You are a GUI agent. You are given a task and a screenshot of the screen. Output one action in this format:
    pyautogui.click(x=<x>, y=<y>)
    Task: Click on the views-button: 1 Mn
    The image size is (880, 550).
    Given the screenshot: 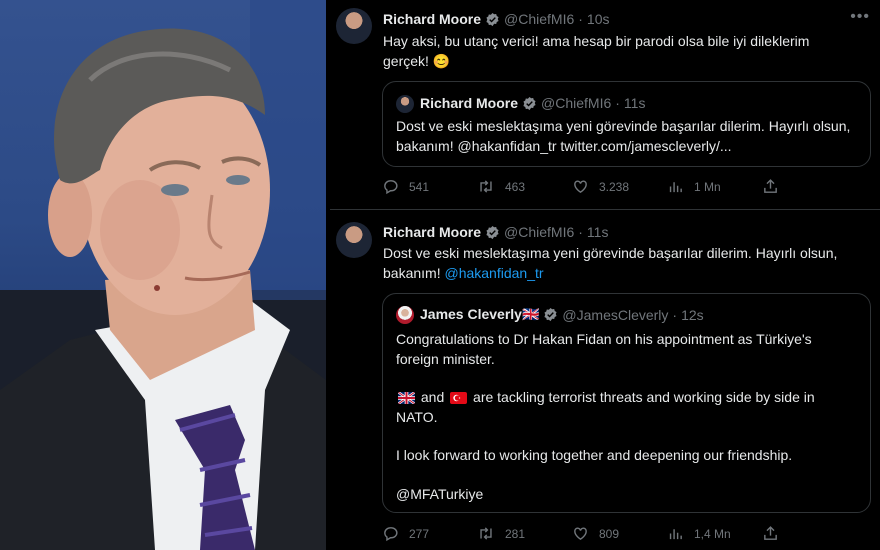 What is the action you would take?
    pyautogui.click(x=714, y=186)
    